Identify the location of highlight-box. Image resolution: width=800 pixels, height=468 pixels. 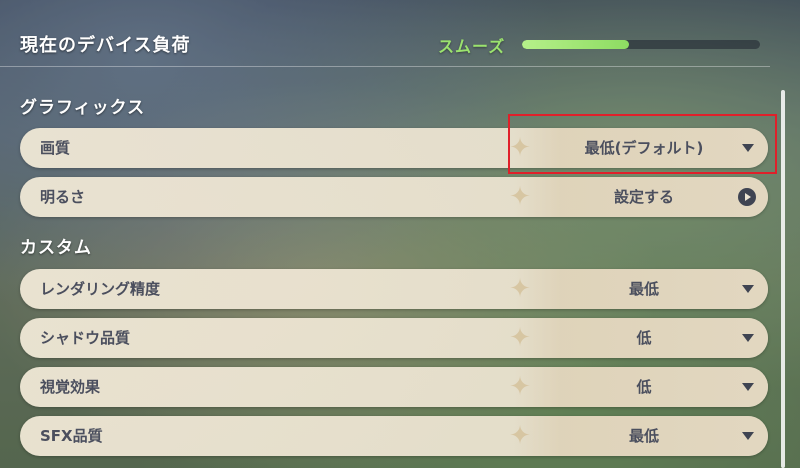
(642, 144).